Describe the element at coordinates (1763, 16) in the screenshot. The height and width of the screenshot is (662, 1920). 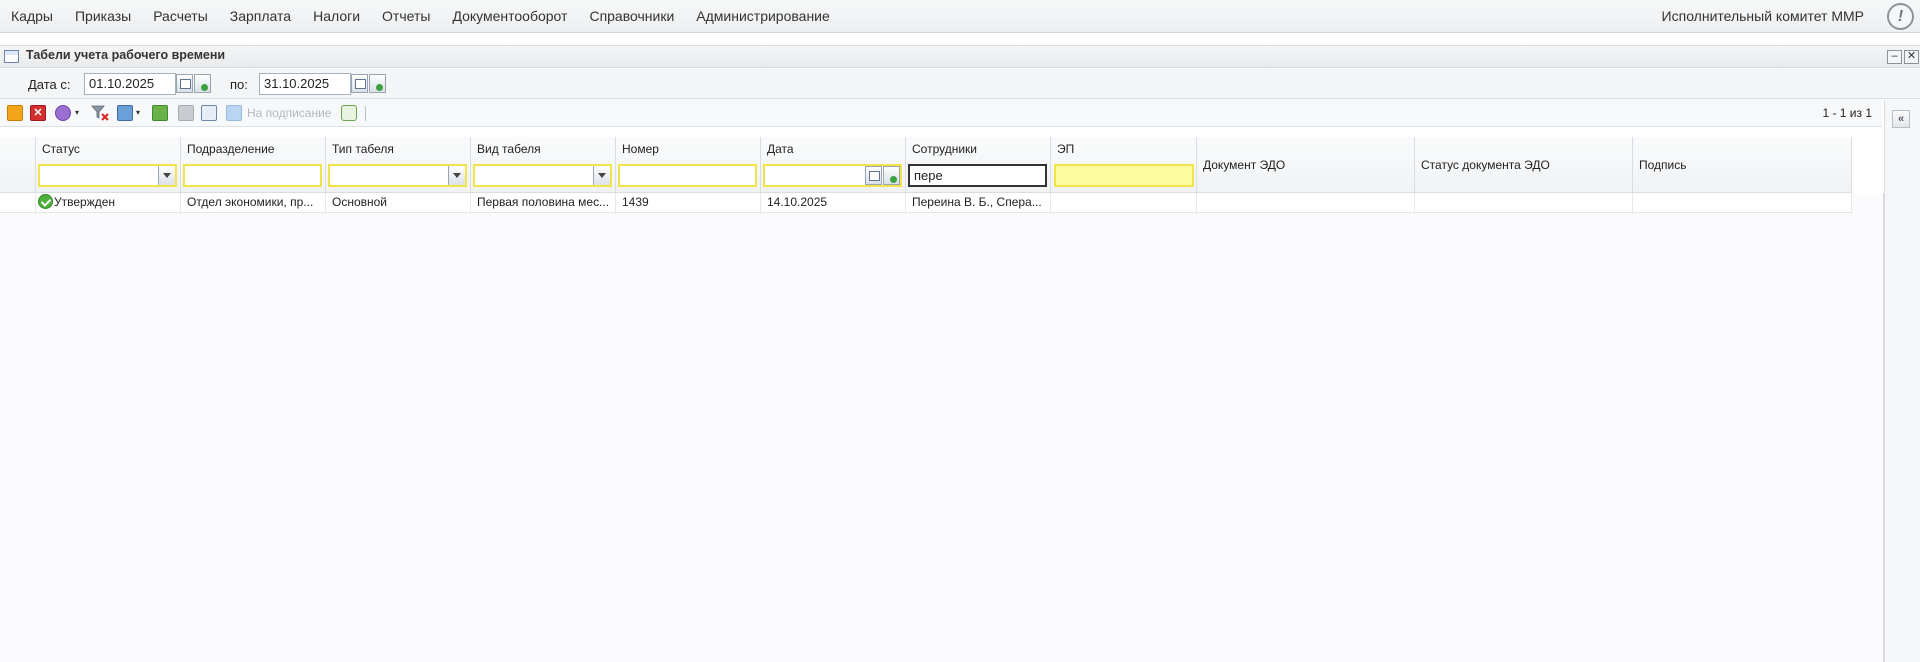
I see `organization-name: Исполнительный комитет ММР` at that location.